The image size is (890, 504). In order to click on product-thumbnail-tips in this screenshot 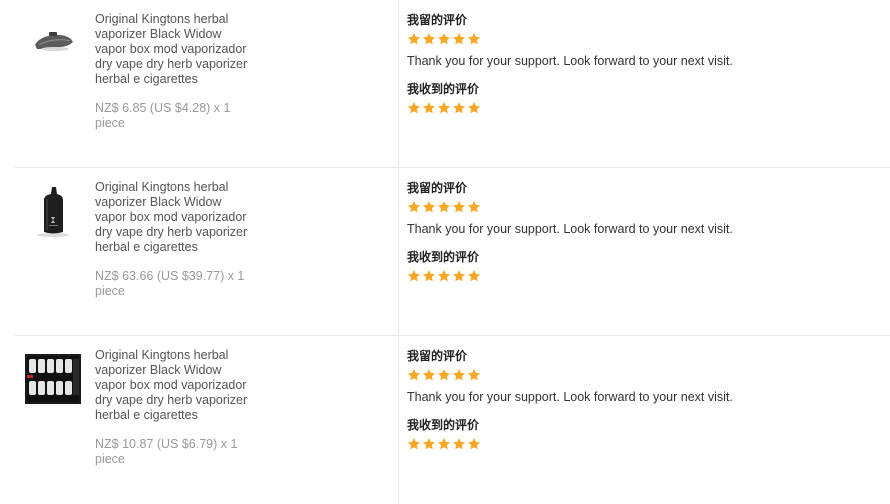, I will do `click(53, 379)`.